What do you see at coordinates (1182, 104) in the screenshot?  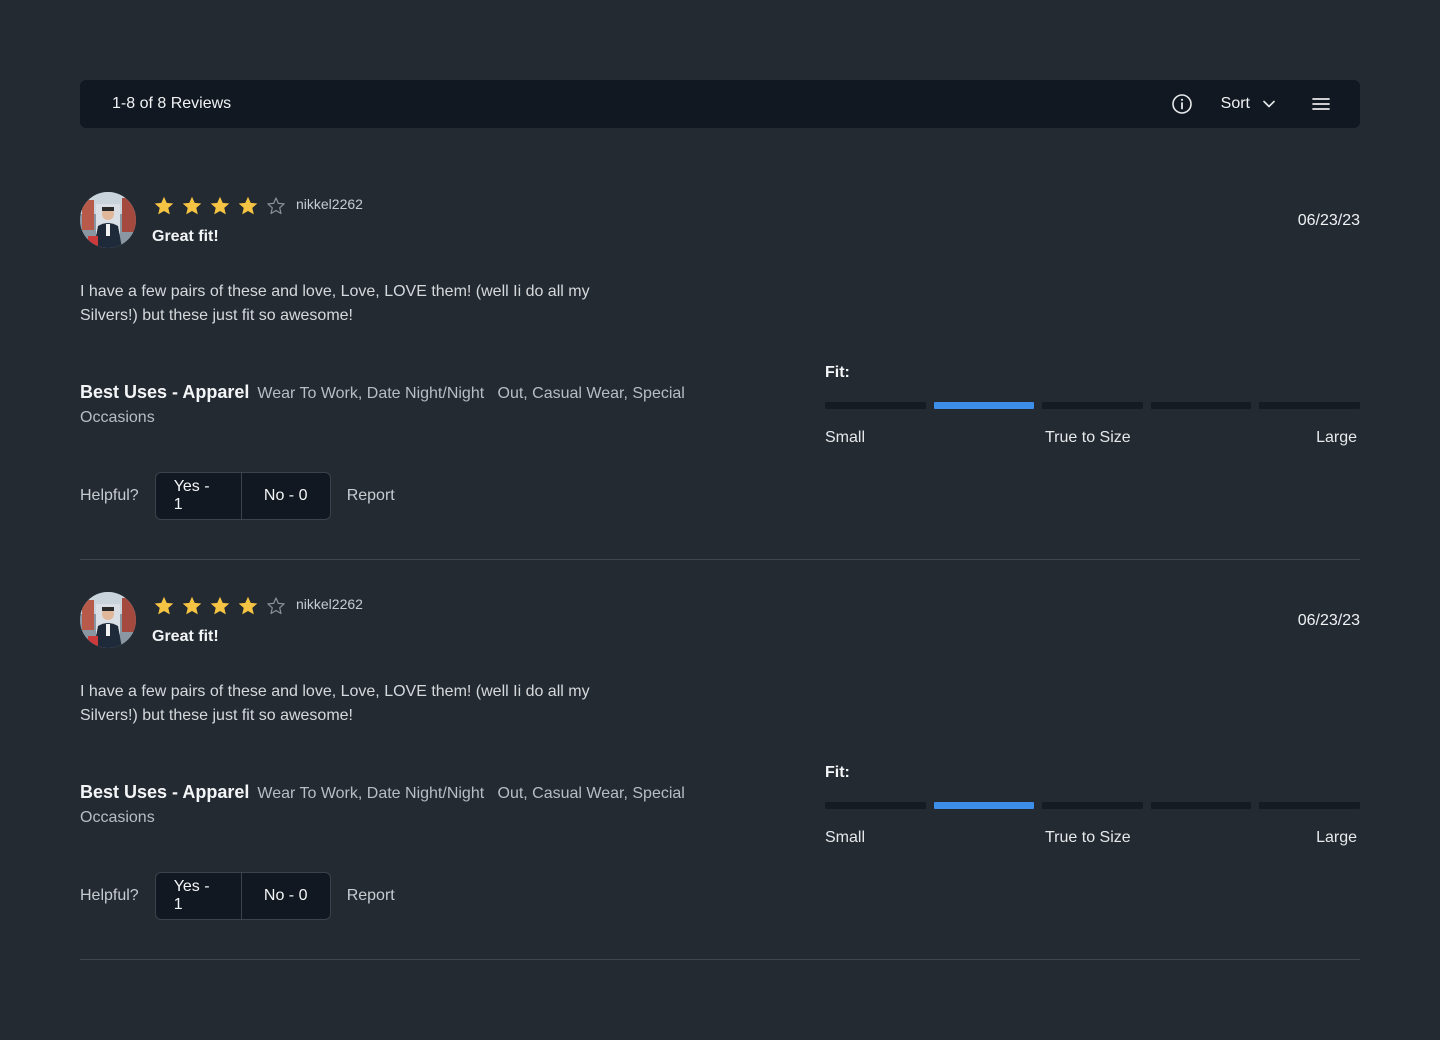 I see `info-icon` at bounding box center [1182, 104].